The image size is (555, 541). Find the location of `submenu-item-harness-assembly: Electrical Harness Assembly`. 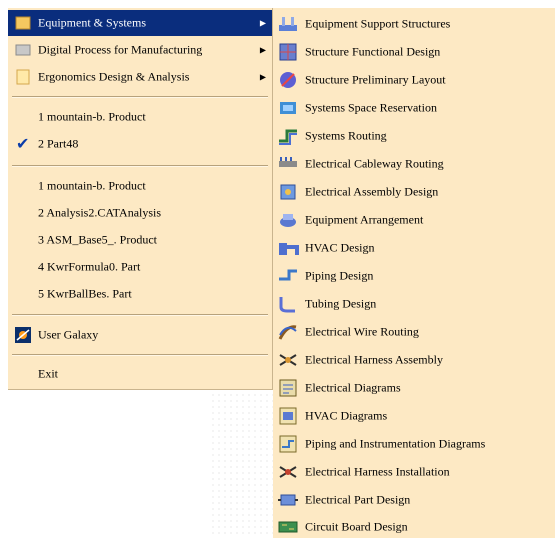

submenu-item-harness-assembly: Electrical Harness Assembly is located at coordinates (414, 360).